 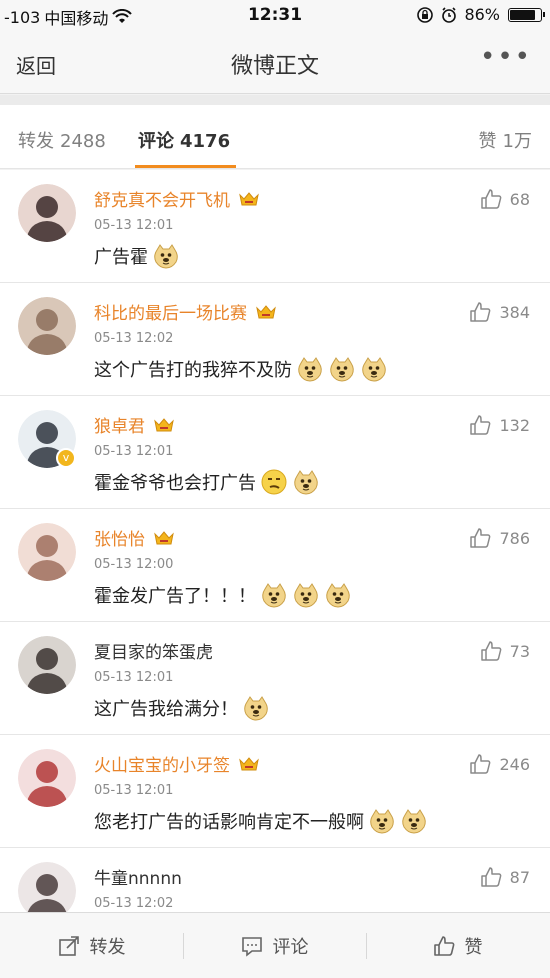 I want to click on comment-header: 张怡怡, so click(x=134, y=537).